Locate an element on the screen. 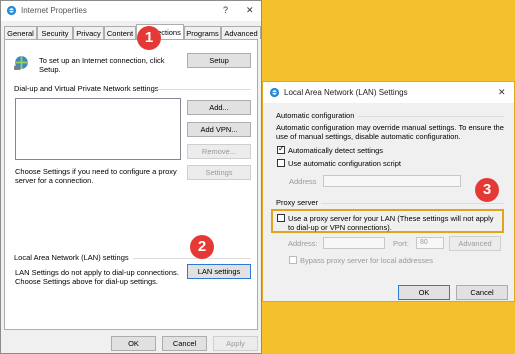  lan-settings-button: LAN settings is located at coordinates (219, 271).